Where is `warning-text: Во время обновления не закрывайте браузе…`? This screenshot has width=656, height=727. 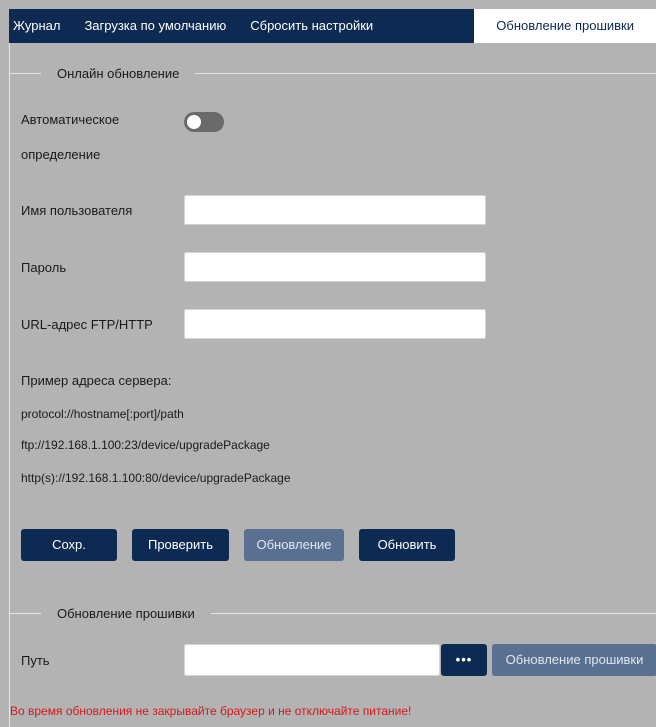 warning-text: Во время обновления не закрывайте браузе… is located at coordinates (211, 711).